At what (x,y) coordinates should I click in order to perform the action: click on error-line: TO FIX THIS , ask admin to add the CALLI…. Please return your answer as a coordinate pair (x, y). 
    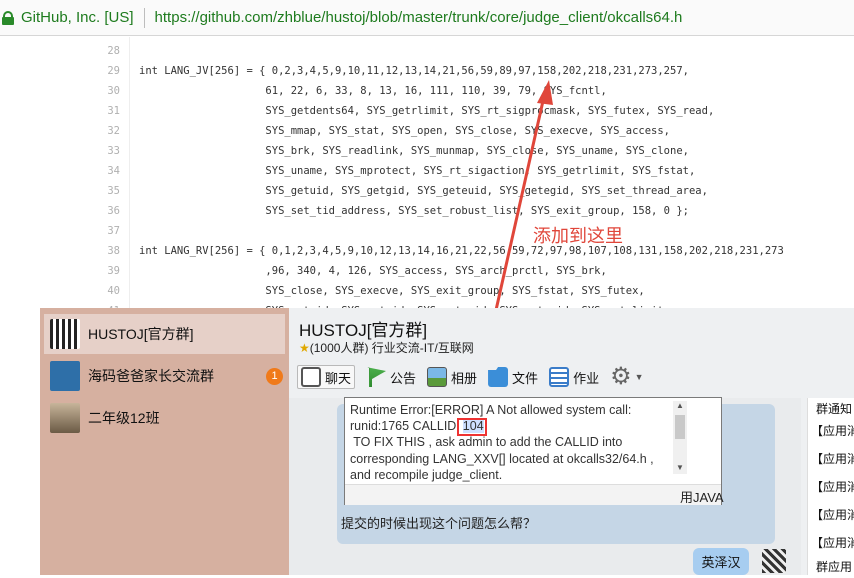
    Looking at the image, I should click on (486, 442).